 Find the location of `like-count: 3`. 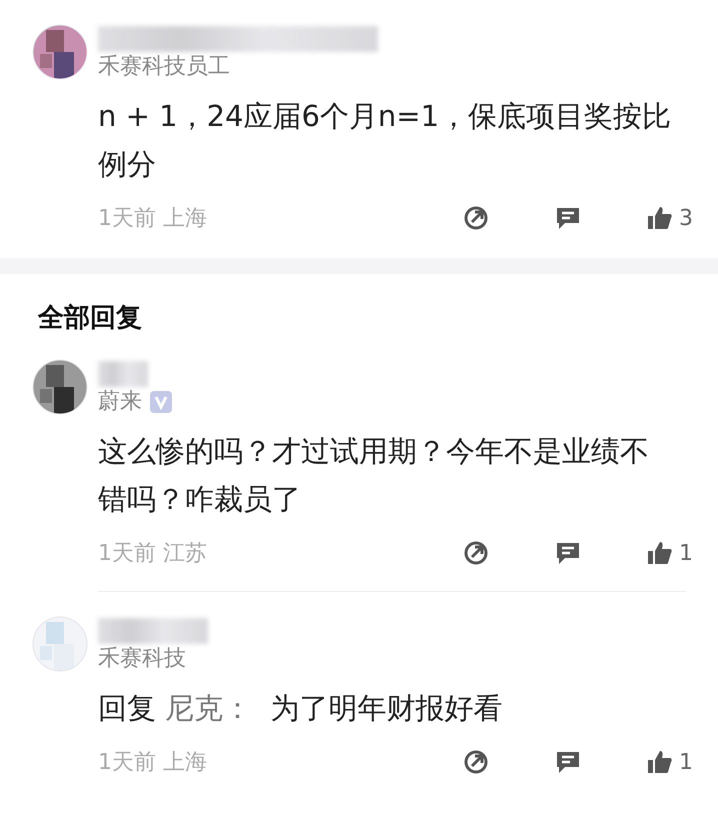

like-count: 3 is located at coordinates (686, 218).